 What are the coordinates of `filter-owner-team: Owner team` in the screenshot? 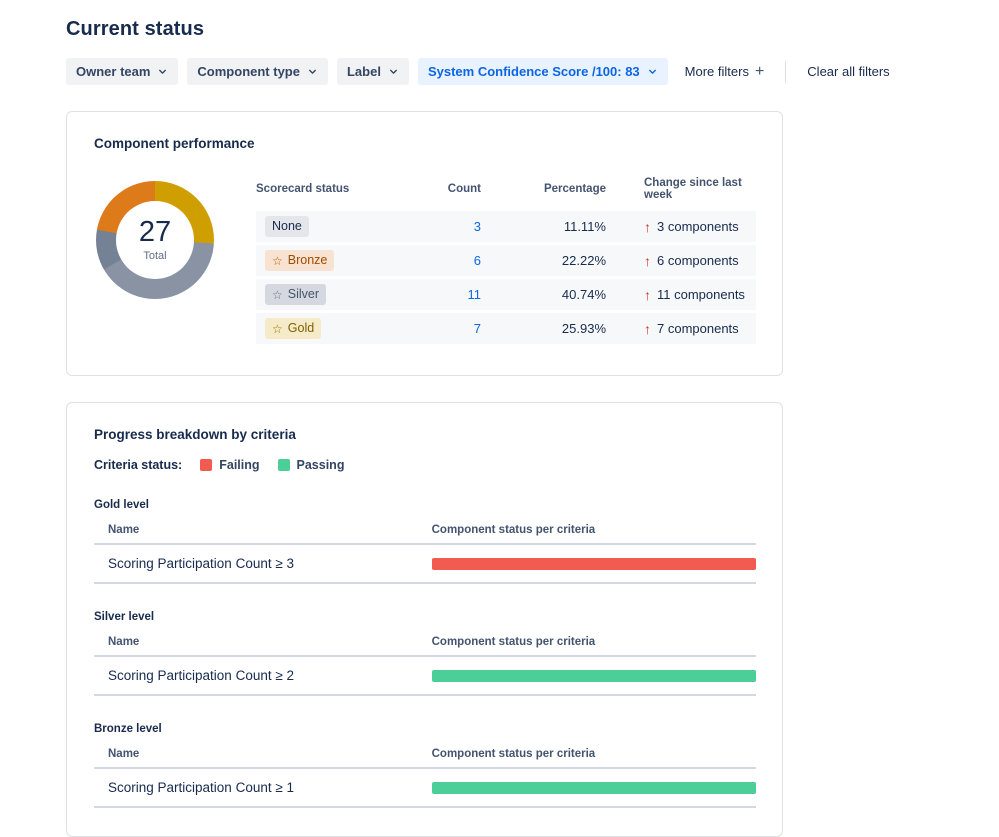 It's located at (122, 71).